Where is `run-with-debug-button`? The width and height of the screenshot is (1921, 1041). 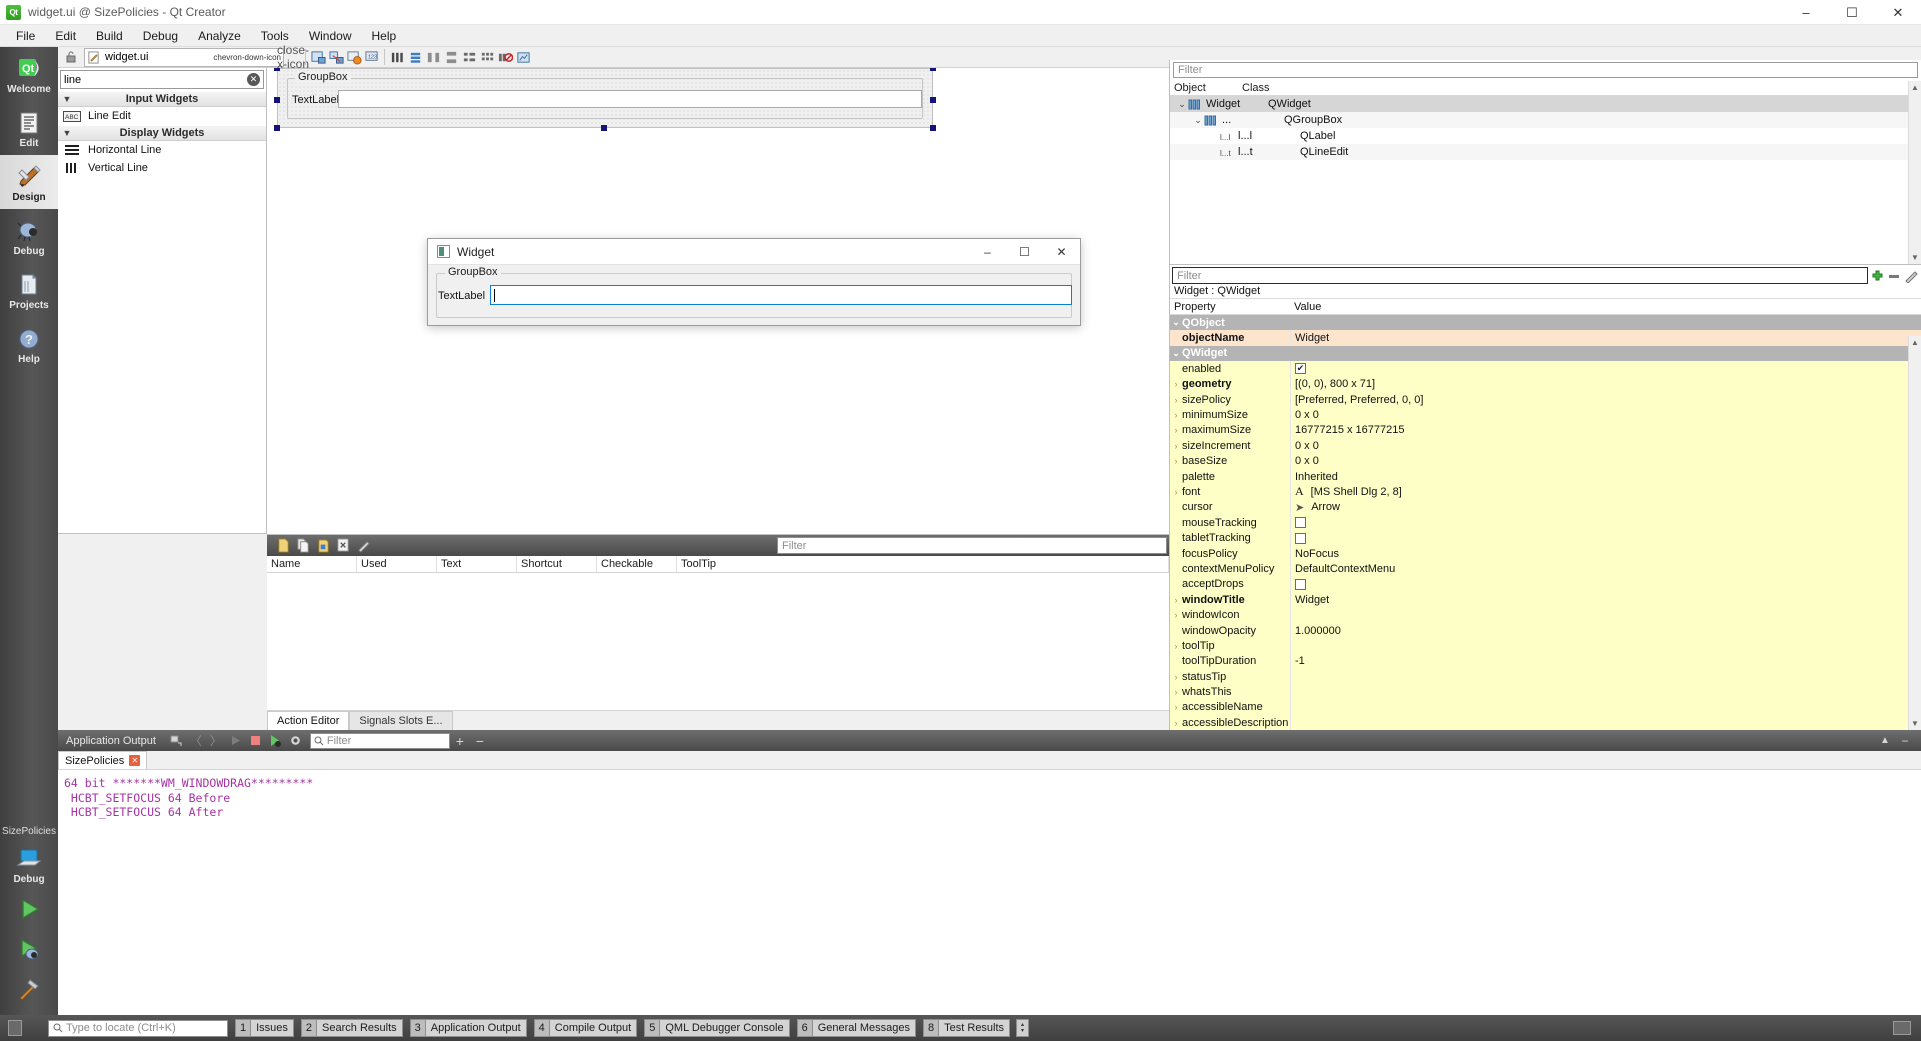
run-with-debug-button is located at coordinates (276, 741).